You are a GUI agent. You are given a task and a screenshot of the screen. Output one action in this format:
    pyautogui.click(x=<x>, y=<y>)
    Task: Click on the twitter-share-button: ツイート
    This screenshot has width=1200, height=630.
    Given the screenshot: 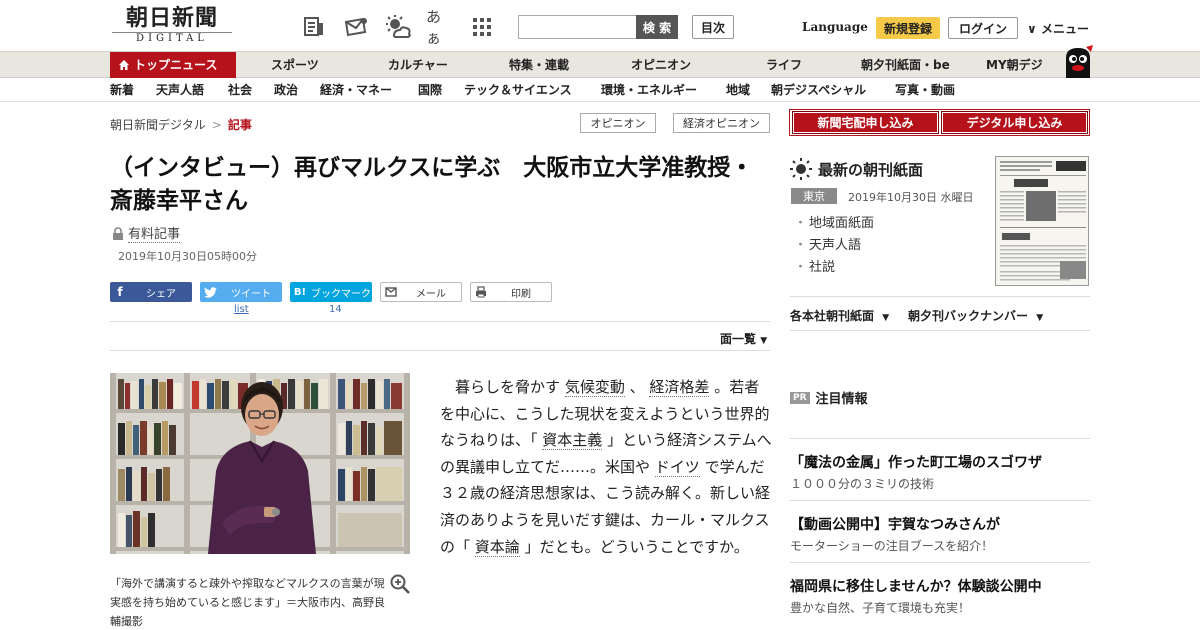 What is the action you would take?
    pyautogui.click(x=241, y=292)
    